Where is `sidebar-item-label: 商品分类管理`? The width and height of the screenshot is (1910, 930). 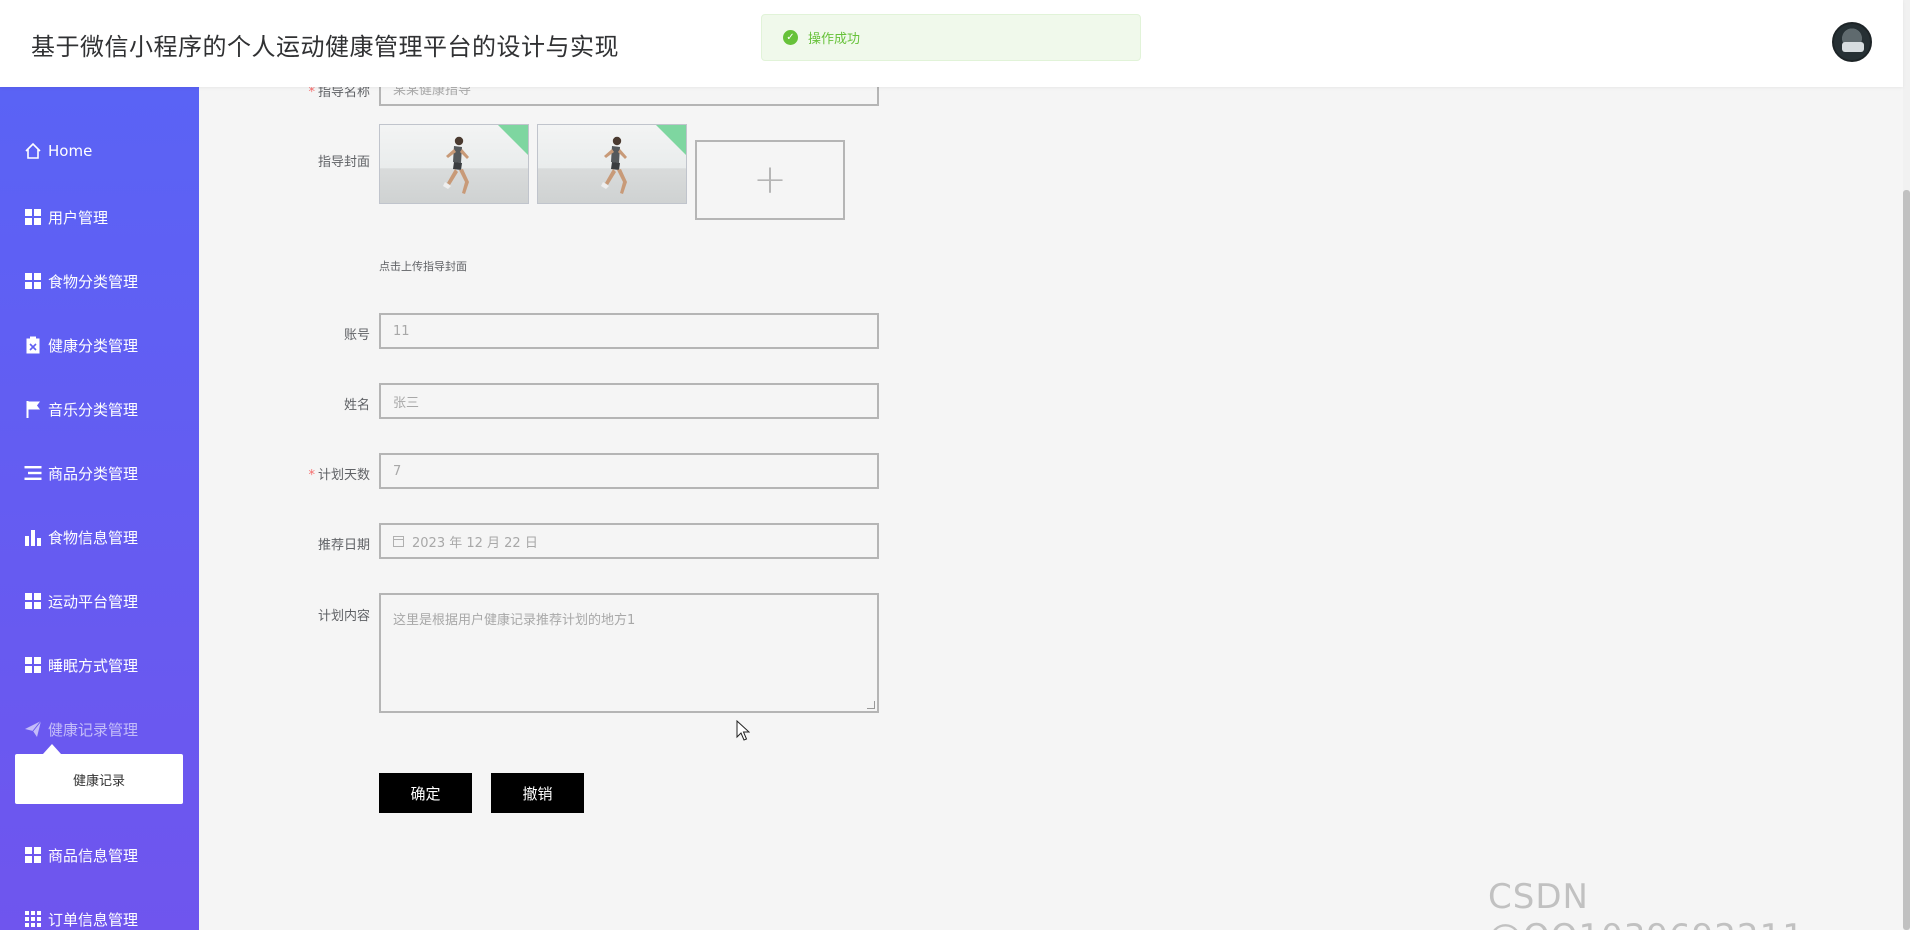
sidebar-item-label: 商品分类管理 is located at coordinates (93, 473).